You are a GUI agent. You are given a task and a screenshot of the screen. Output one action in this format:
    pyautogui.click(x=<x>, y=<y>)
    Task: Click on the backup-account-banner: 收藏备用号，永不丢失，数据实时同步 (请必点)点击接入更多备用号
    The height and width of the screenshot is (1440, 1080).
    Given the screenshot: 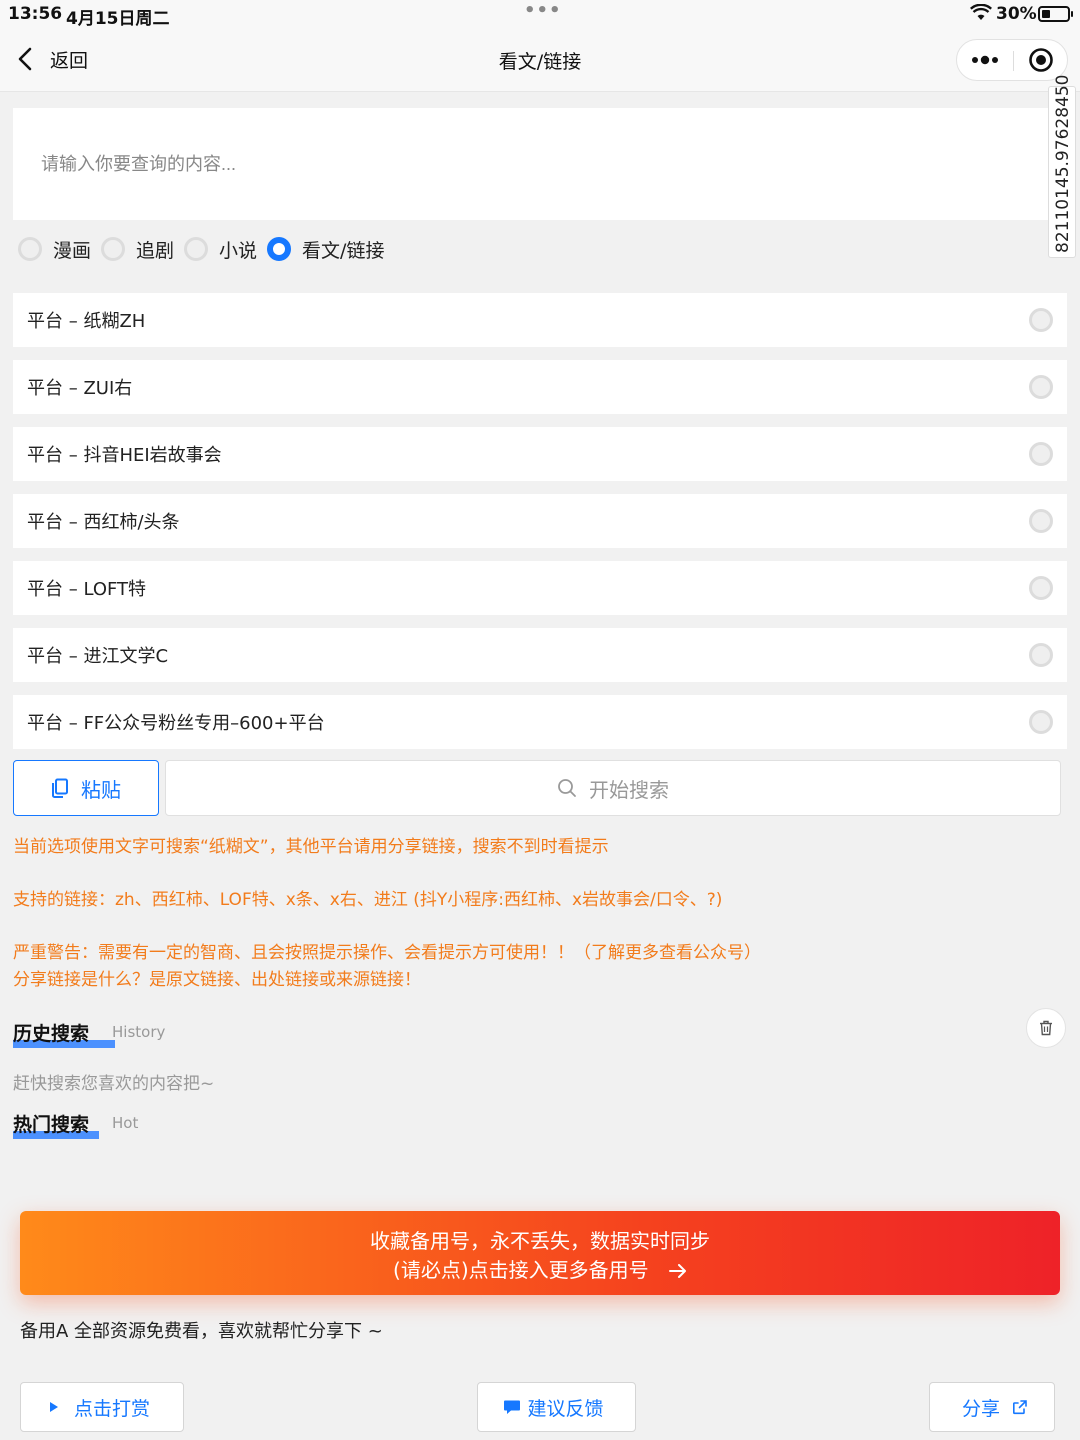 What is the action you would take?
    pyautogui.click(x=540, y=1253)
    